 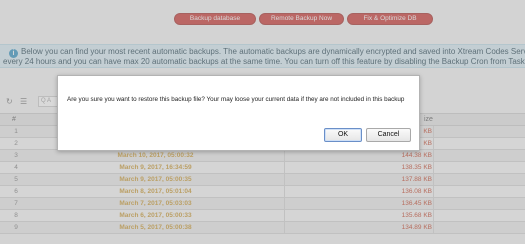 What do you see at coordinates (388, 135) in the screenshot?
I see `cancel-button: Cancel` at bounding box center [388, 135].